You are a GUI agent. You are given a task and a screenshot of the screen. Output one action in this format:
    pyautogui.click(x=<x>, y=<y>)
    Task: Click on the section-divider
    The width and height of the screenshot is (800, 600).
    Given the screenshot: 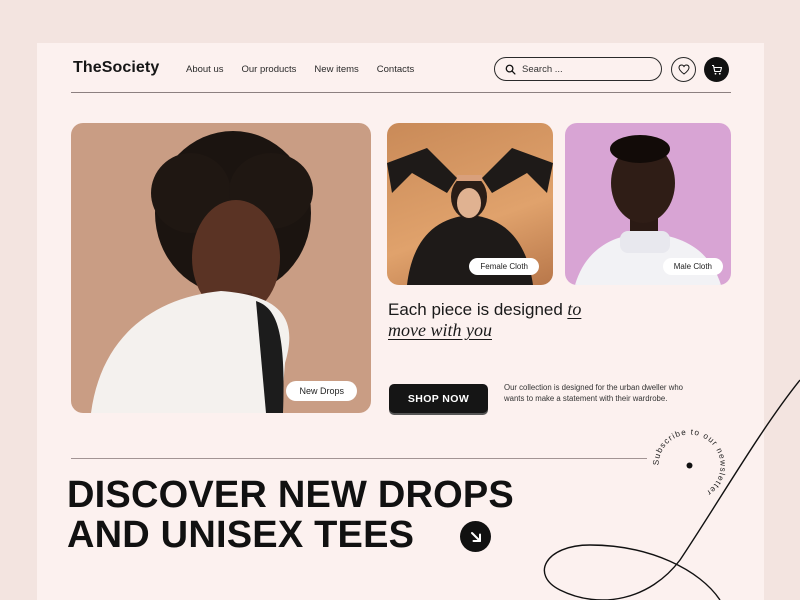 What is the action you would take?
    pyautogui.click(x=359, y=458)
    